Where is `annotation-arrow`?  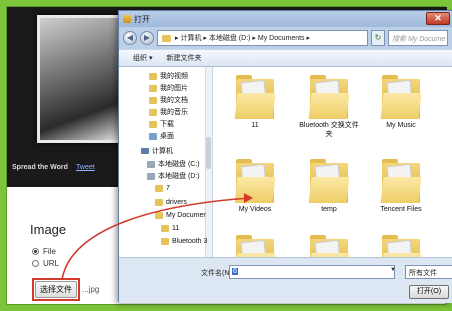 annotation-arrow is located at coordinates (157, 237).